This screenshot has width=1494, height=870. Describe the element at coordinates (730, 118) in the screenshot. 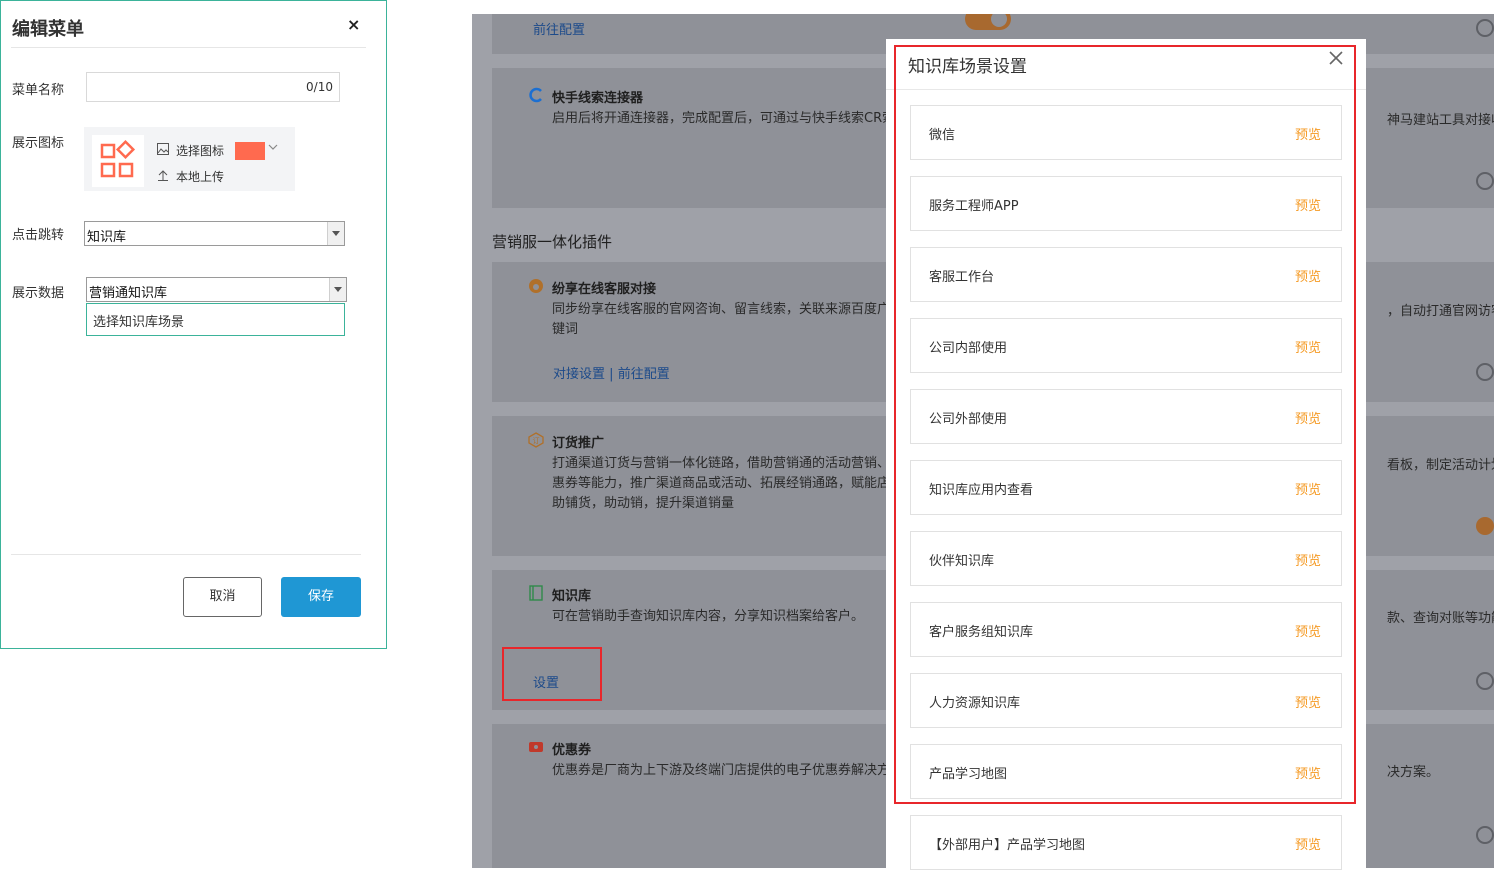

I see `card-desc: 启用后将开通连接器，完成配置后，可通过与快手线索CR索。` at that location.